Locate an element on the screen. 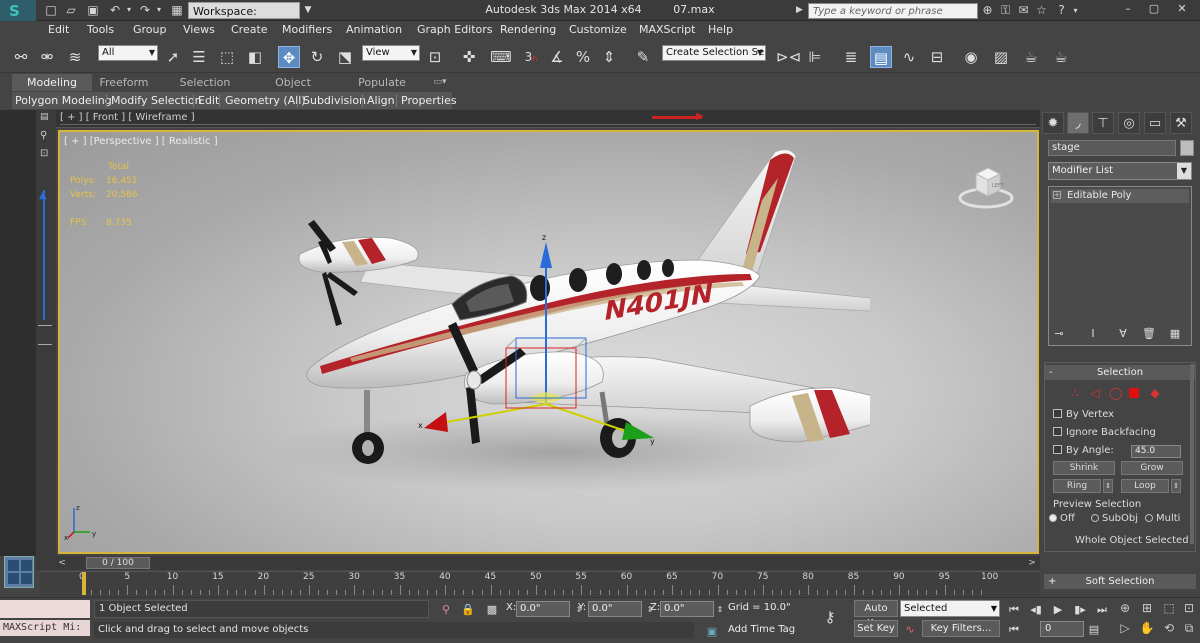  preview-subobj-radio: SubObj is located at coordinates (1114, 518).